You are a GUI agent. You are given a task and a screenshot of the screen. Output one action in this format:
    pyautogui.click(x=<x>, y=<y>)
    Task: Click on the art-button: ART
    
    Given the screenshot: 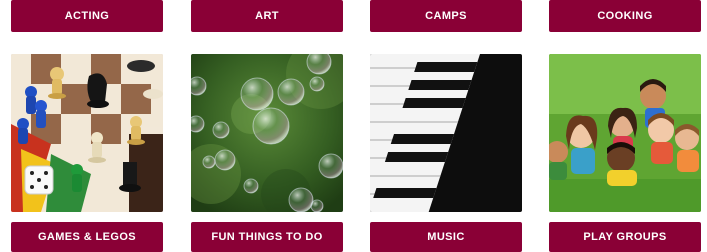 What is the action you would take?
    pyautogui.click(x=267, y=16)
    